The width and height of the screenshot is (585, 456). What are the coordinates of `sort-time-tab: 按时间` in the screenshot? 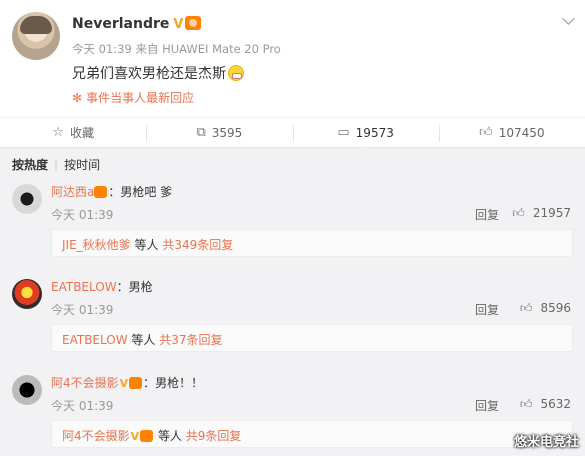 It's located at (82, 165).